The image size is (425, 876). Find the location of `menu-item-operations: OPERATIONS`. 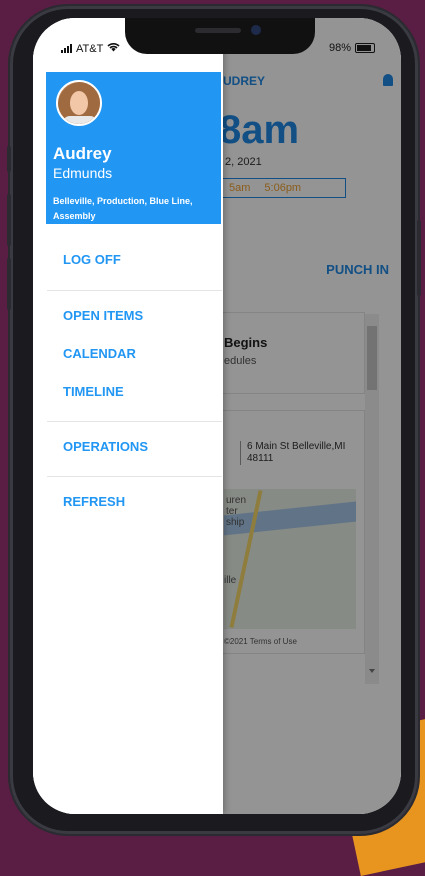

menu-item-operations: OPERATIONS is located at coordinates (105, 446).